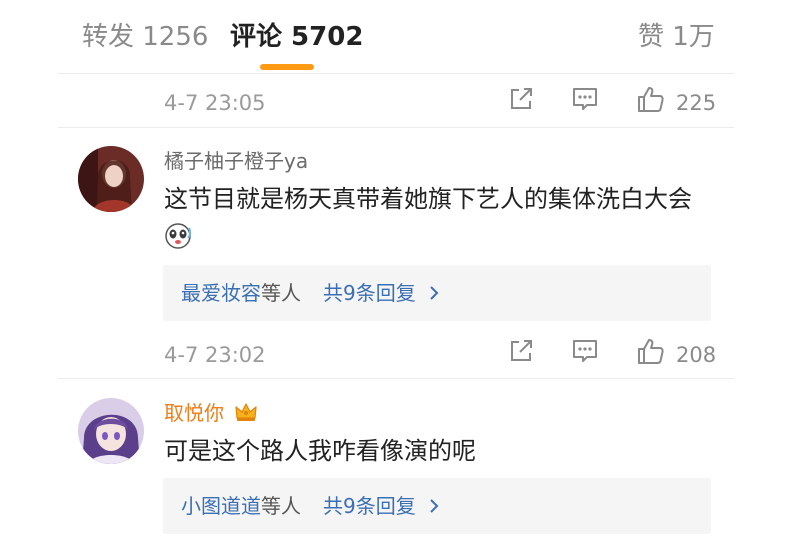 The width and height of the screenshot is (793, 546). What do you see at coordinates (287, 67) in the screenshot?
I see `active-tab-indicator` at bounding box center [287, 67].